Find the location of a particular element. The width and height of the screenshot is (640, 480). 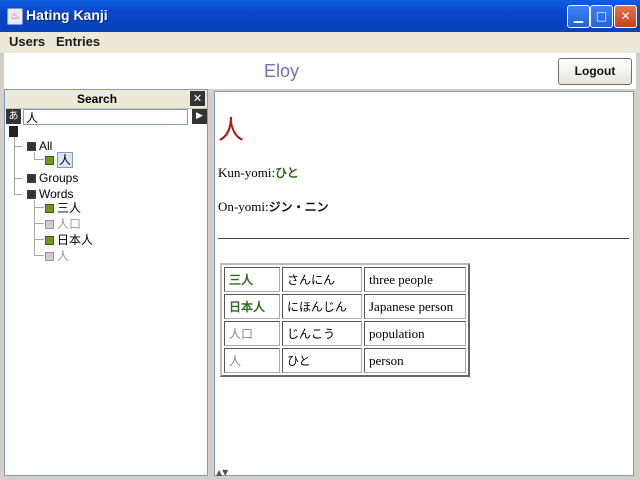

maximize-icon: □ is located at coordinates (601, 16).